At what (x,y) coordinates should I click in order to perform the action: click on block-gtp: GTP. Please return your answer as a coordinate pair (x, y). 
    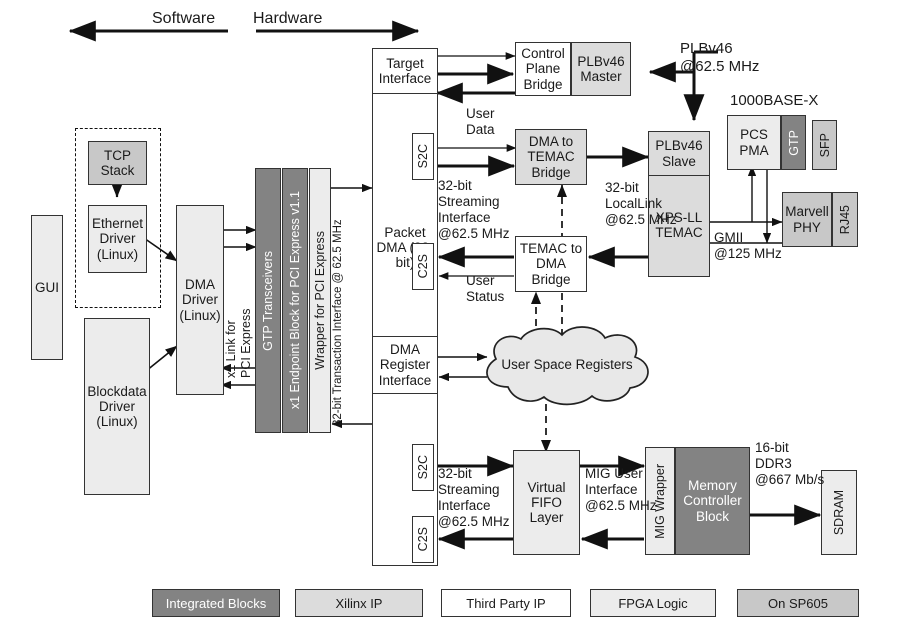
    Looking at the image, I should click on (793, 142).